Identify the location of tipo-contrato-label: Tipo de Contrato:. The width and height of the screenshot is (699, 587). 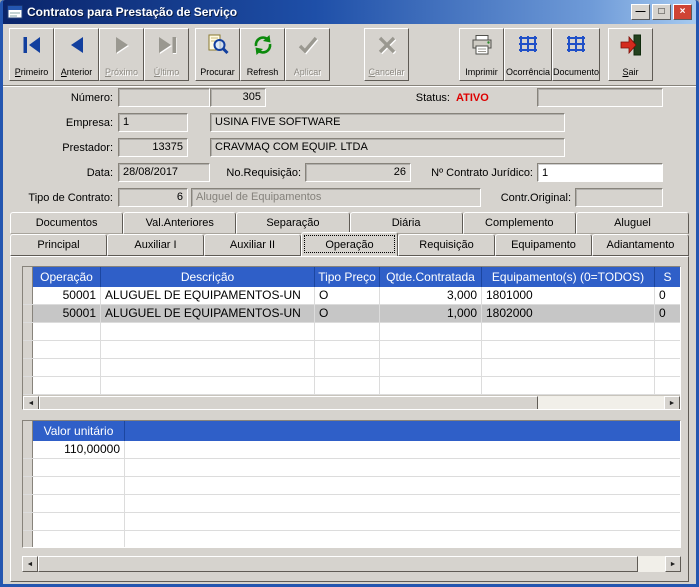
(70, 198).